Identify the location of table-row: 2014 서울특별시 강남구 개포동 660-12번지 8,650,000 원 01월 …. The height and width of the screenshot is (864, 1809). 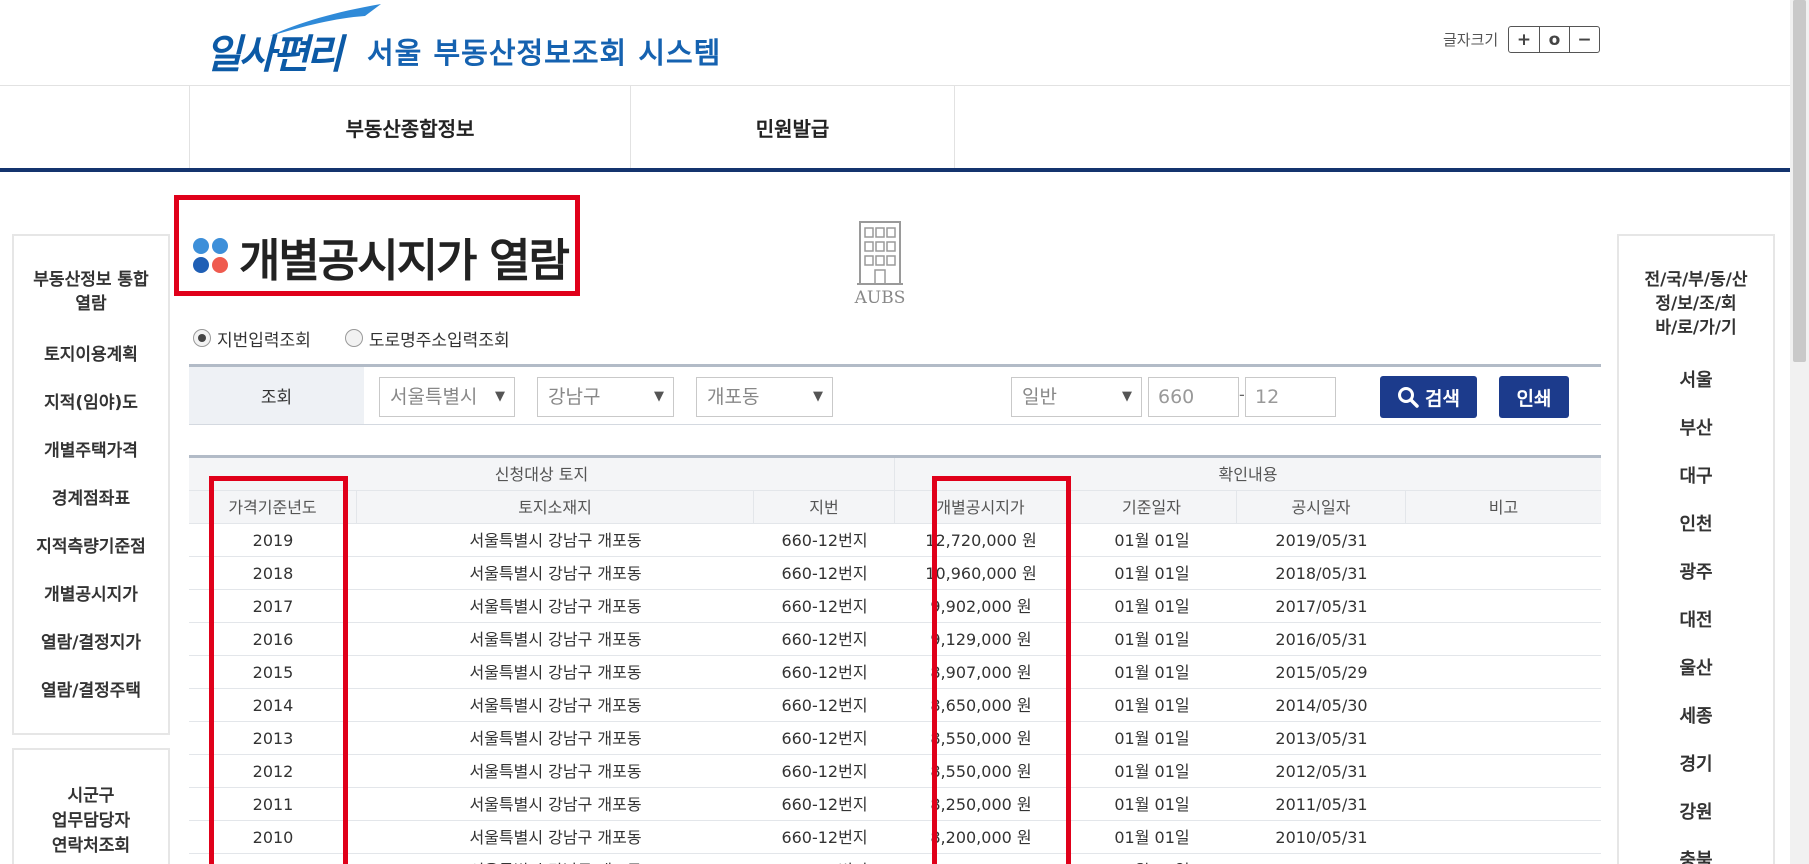
(895, 705).